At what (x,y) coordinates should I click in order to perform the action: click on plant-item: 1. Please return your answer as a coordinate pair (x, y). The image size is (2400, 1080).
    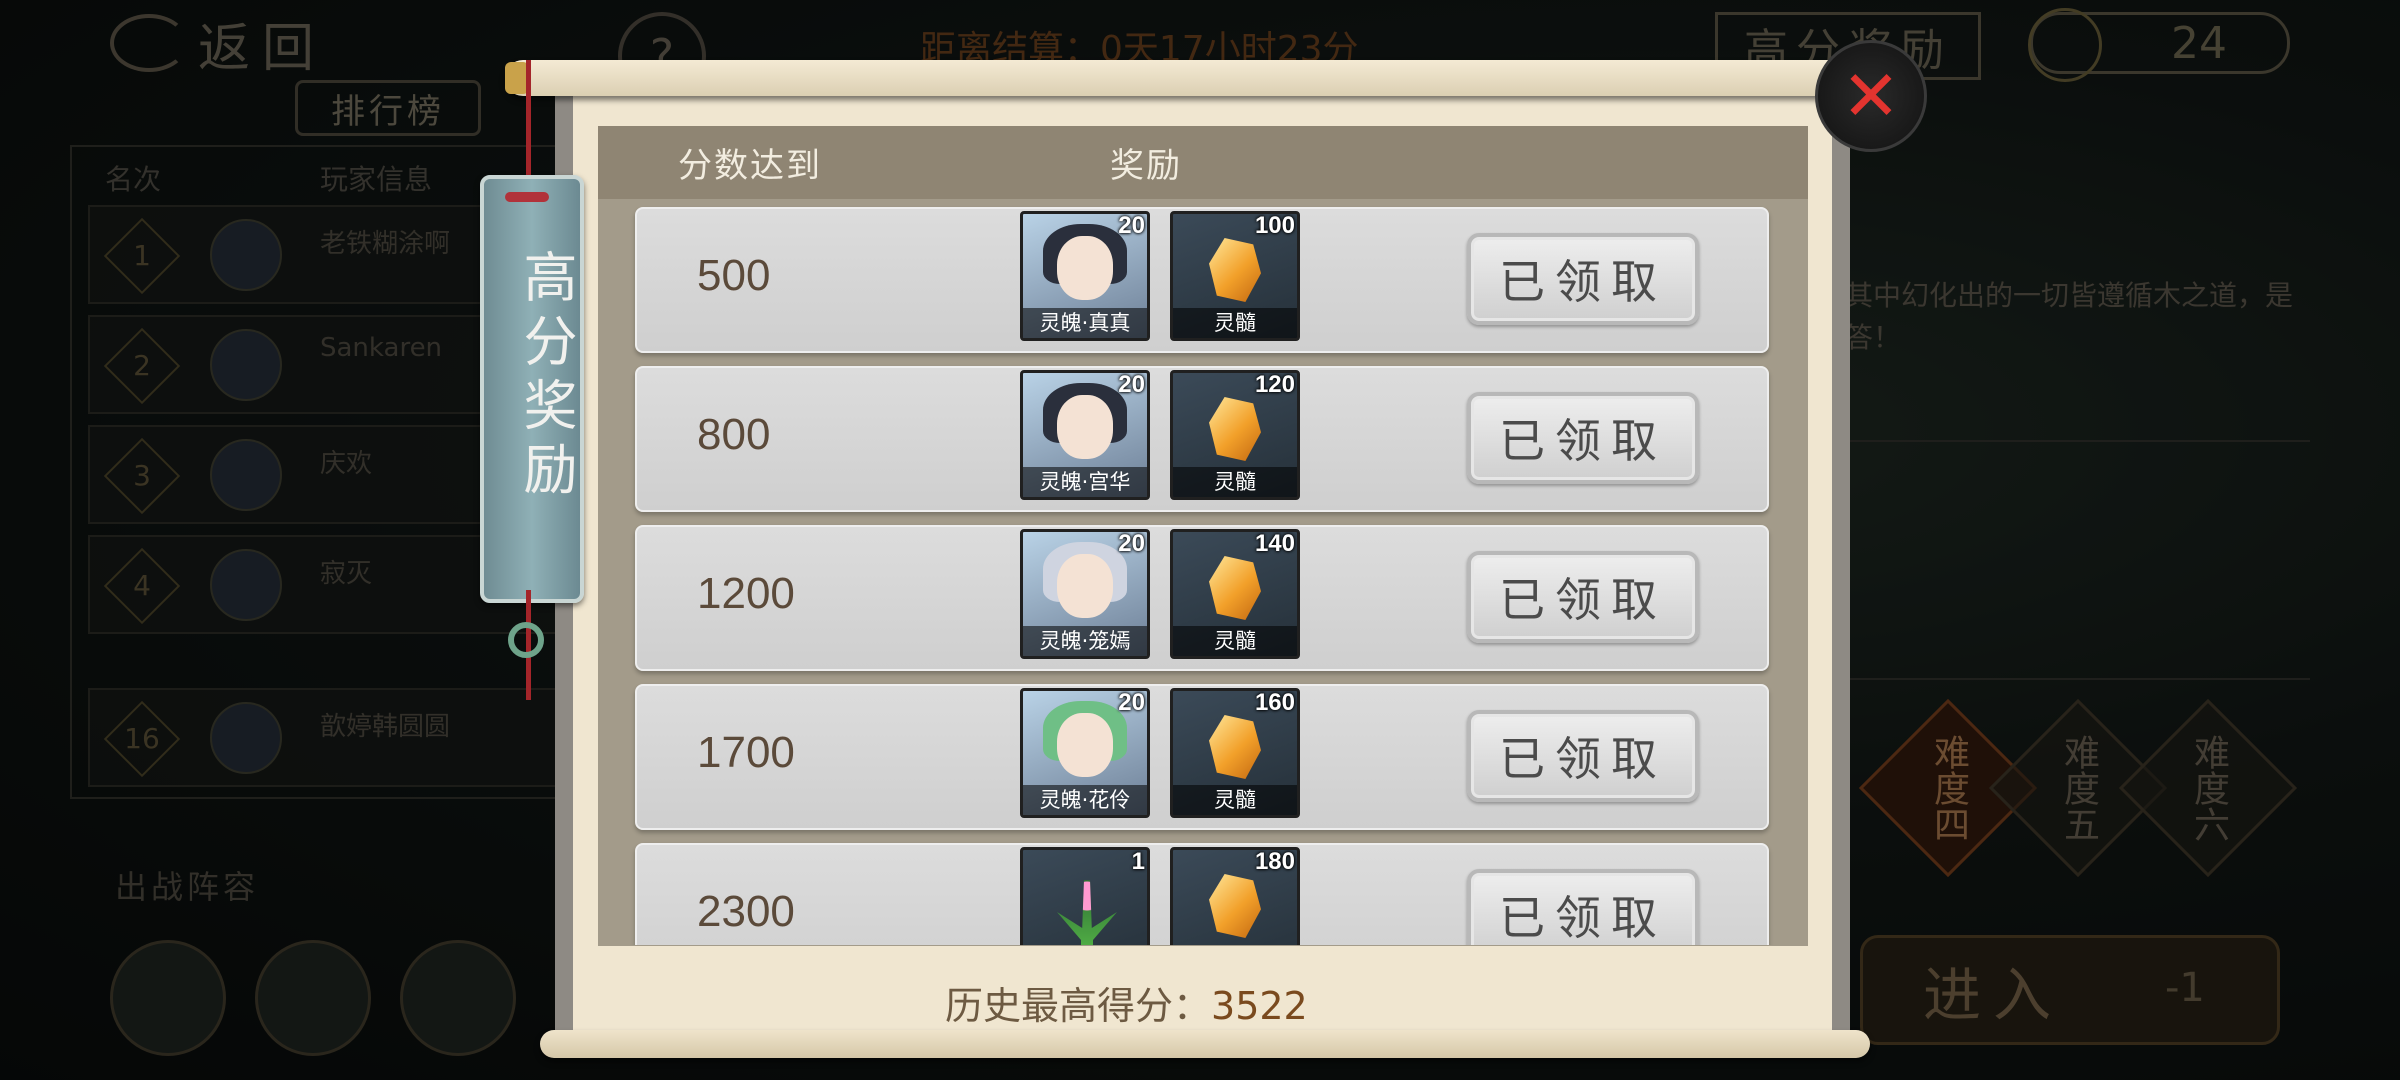
    Looking at the image, I should click on (1085, 896).